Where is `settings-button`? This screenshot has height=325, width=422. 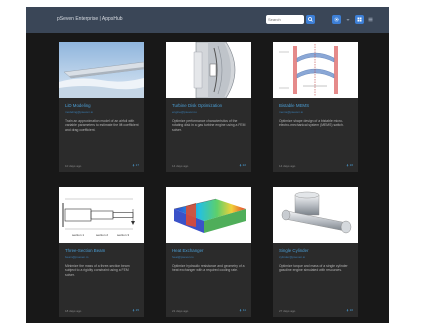 settings-button is located at coordinates (336, 19).